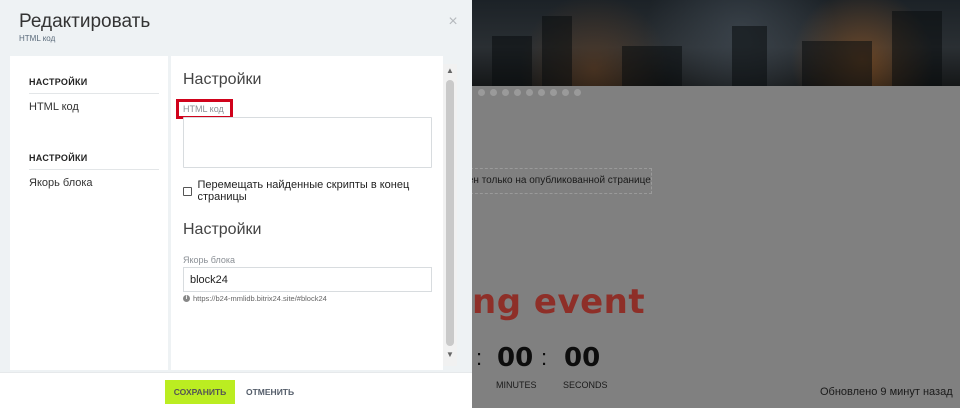 The height and width of the screenshot is (408, 960). I want to click on chevron-up-icon: ▲, so click(450, 71).